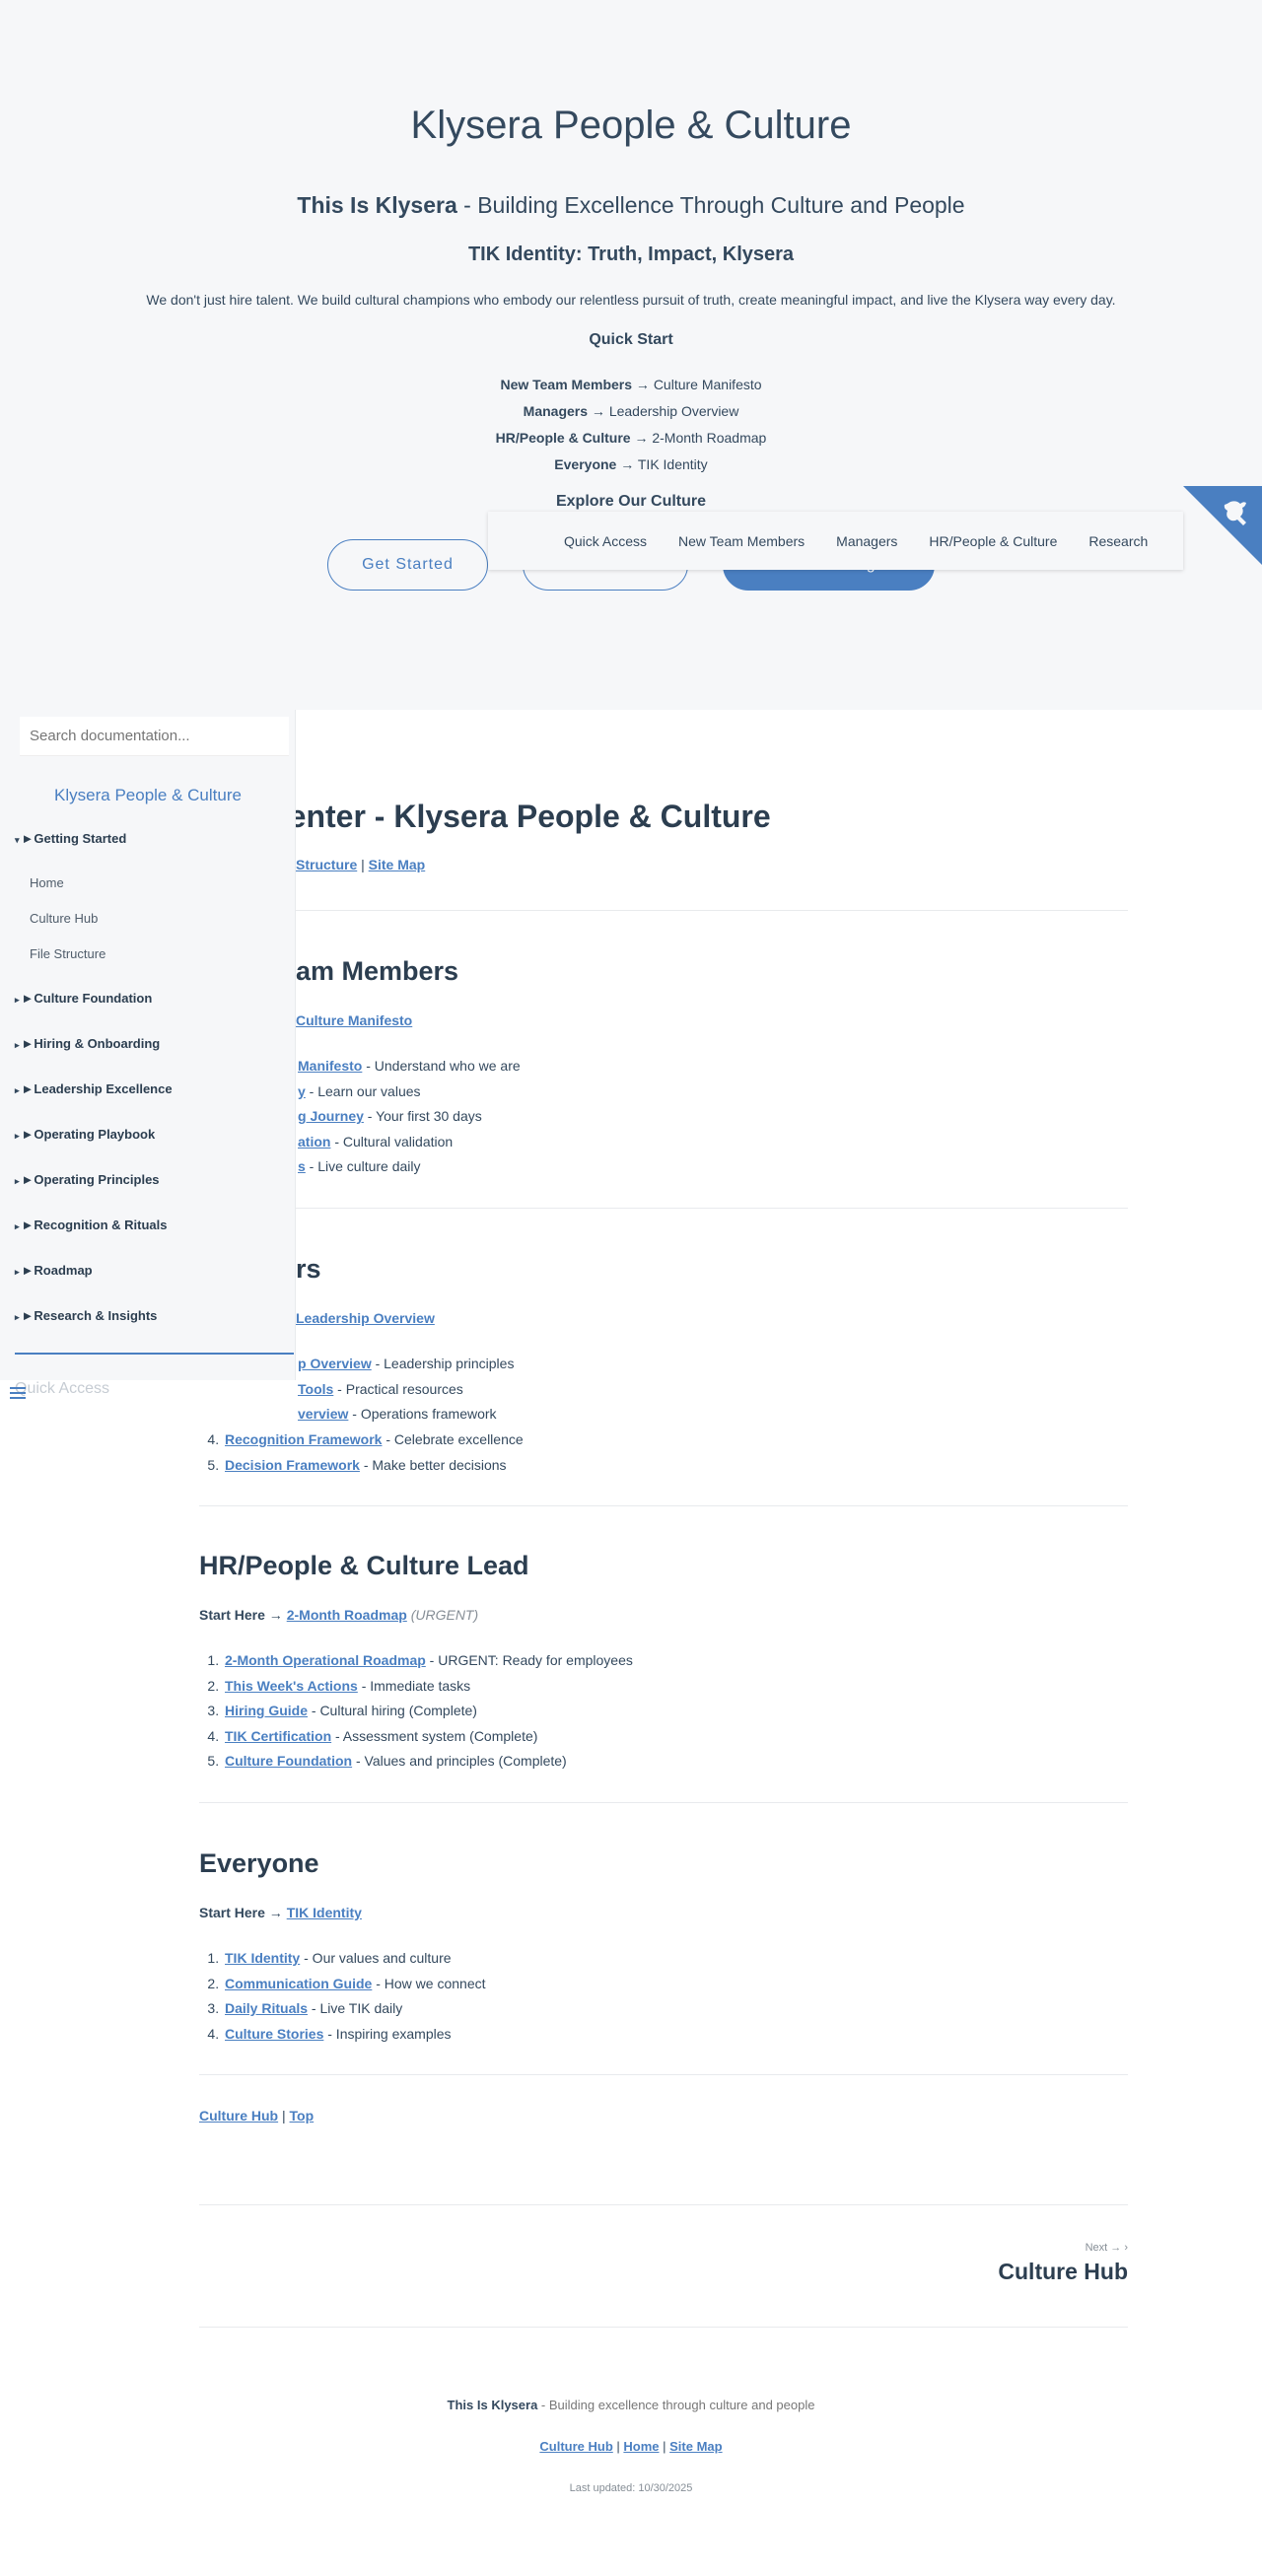 This screenshot has height=2576, width=1262. I want to click on list-link: TIK Certification, so click(278, 1736).